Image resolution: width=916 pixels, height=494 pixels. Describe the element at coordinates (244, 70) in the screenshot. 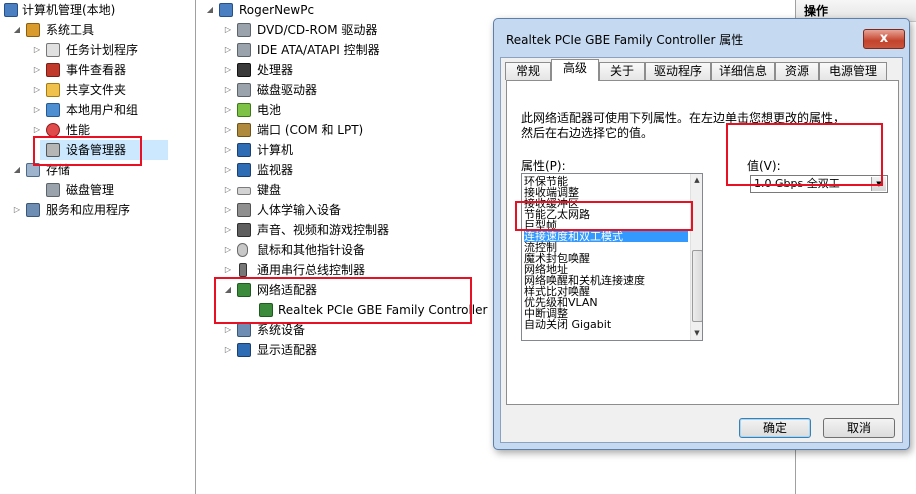

I see `processor-icon` at that location.